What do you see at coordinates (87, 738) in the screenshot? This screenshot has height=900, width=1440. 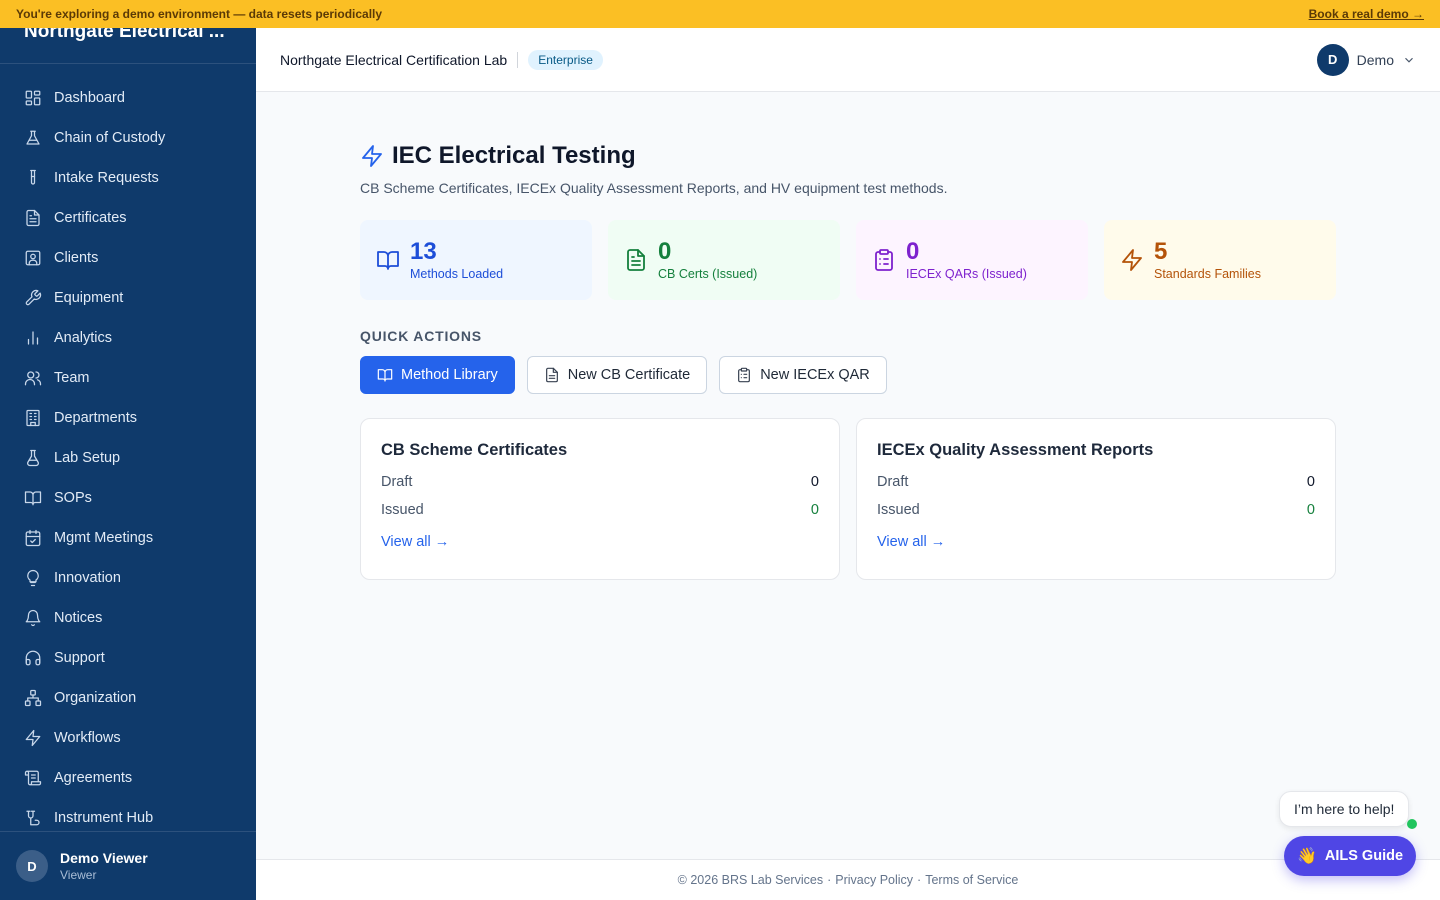 I see `sidebar-item-label: Workflows` at bounding box center [87, 738].